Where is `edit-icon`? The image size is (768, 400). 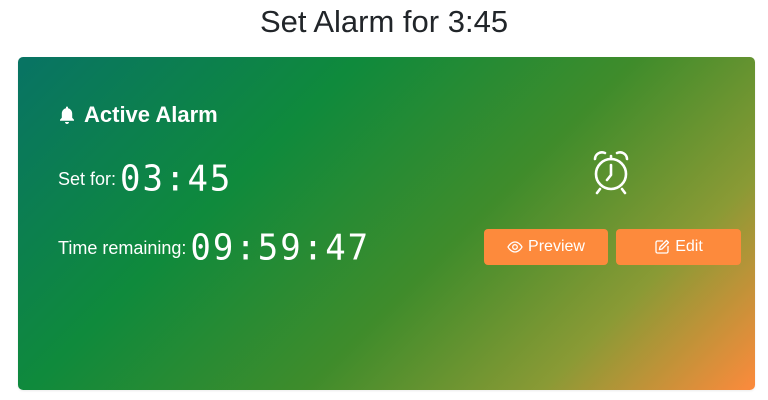 edit-icon is located at coordinates (662, 246).